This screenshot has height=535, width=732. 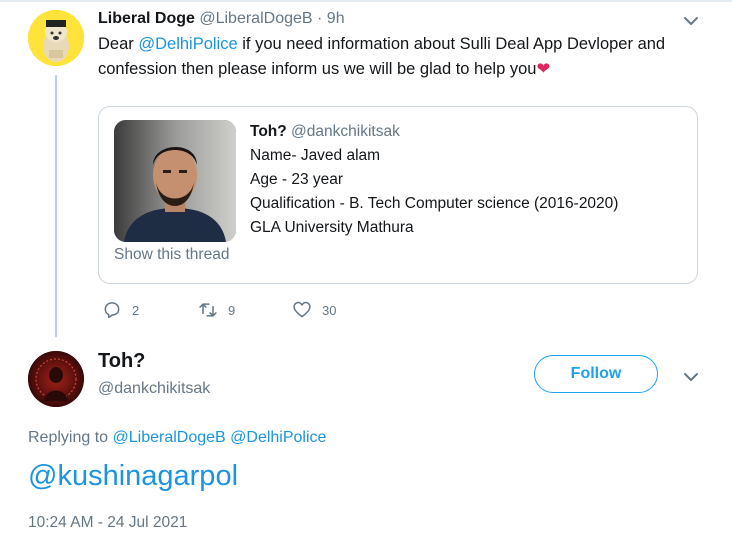 What do you see at coordinates (70, 437) in the screenshot?
I see `replying-prefix: Replying to` at bounding box center [70, 437].